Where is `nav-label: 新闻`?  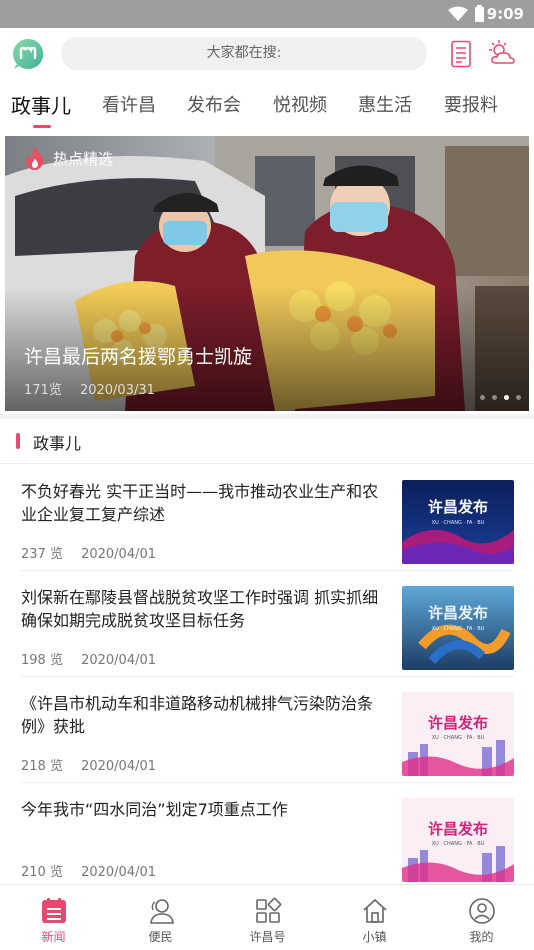
nav-label: 新闻 is located at coordinates (53, 937).